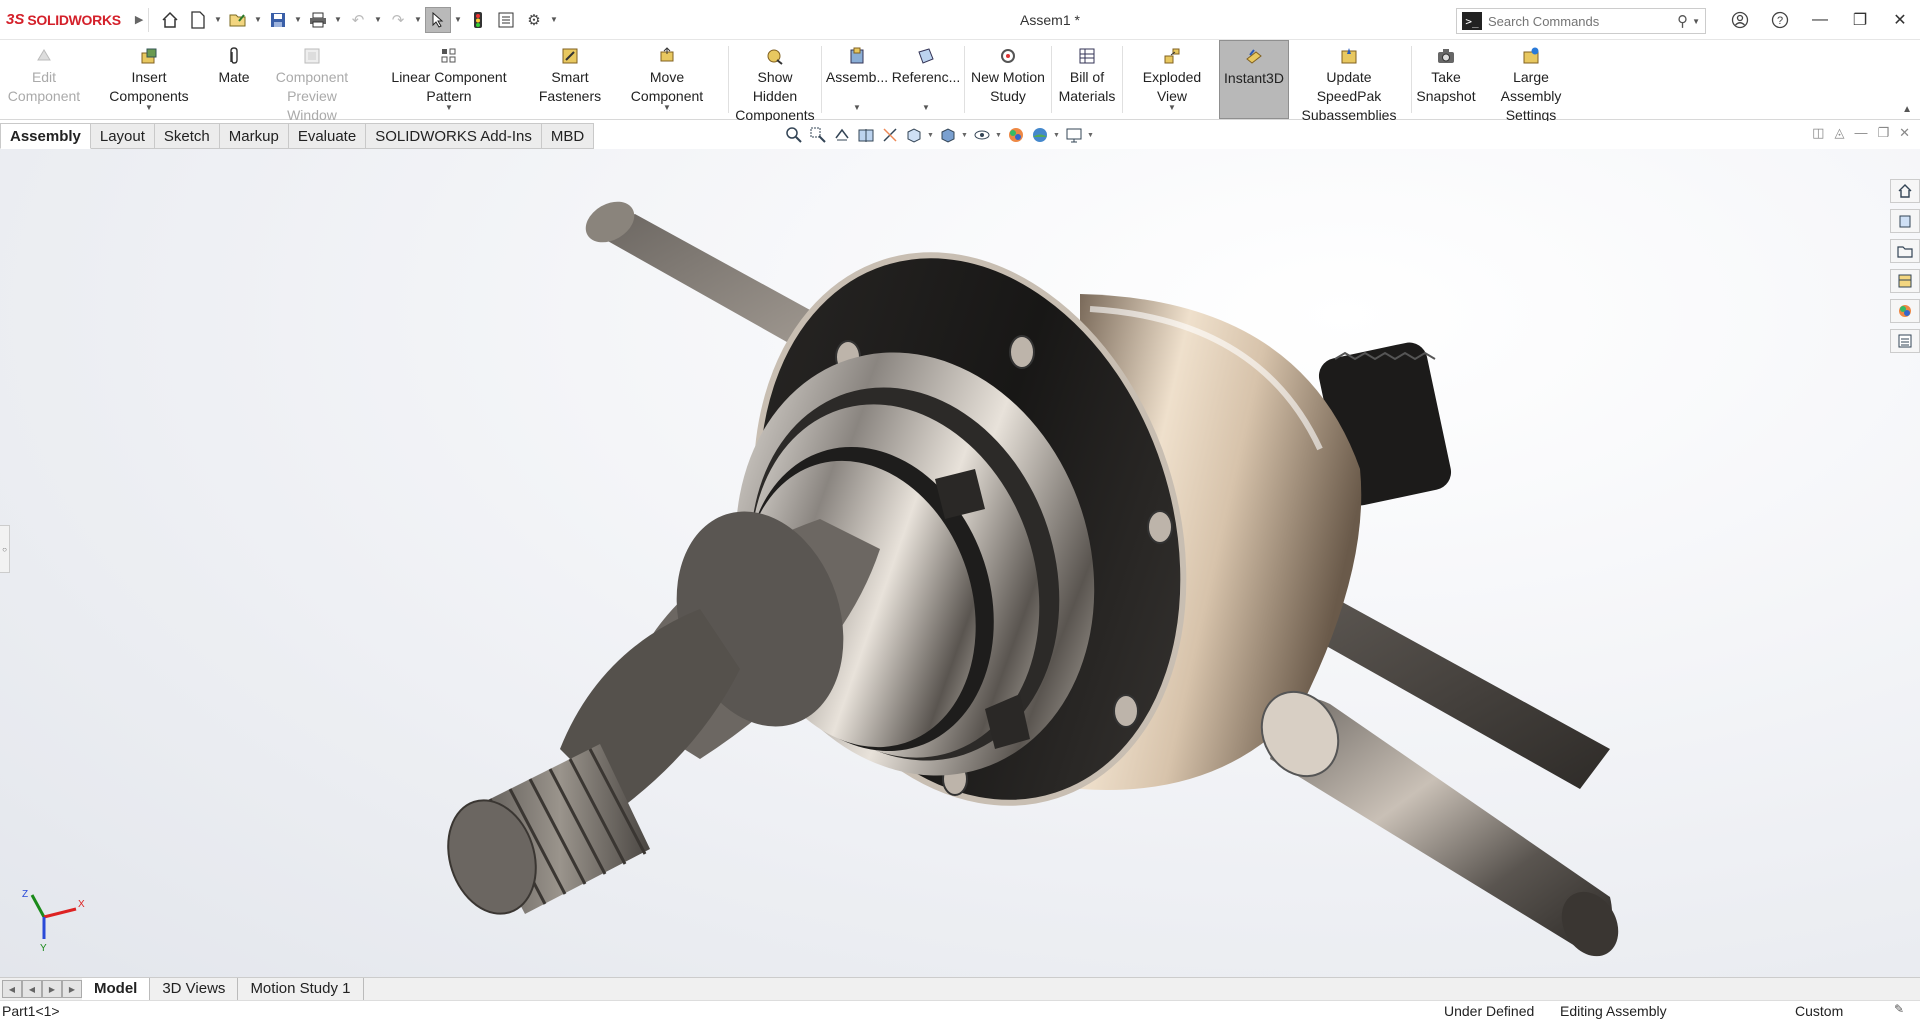 This screenshot has height=1020, width=1920. Describe the element at coordinates (327, 136) in the screenshot. I see `tab-evaluate: Evaluate` at that location.